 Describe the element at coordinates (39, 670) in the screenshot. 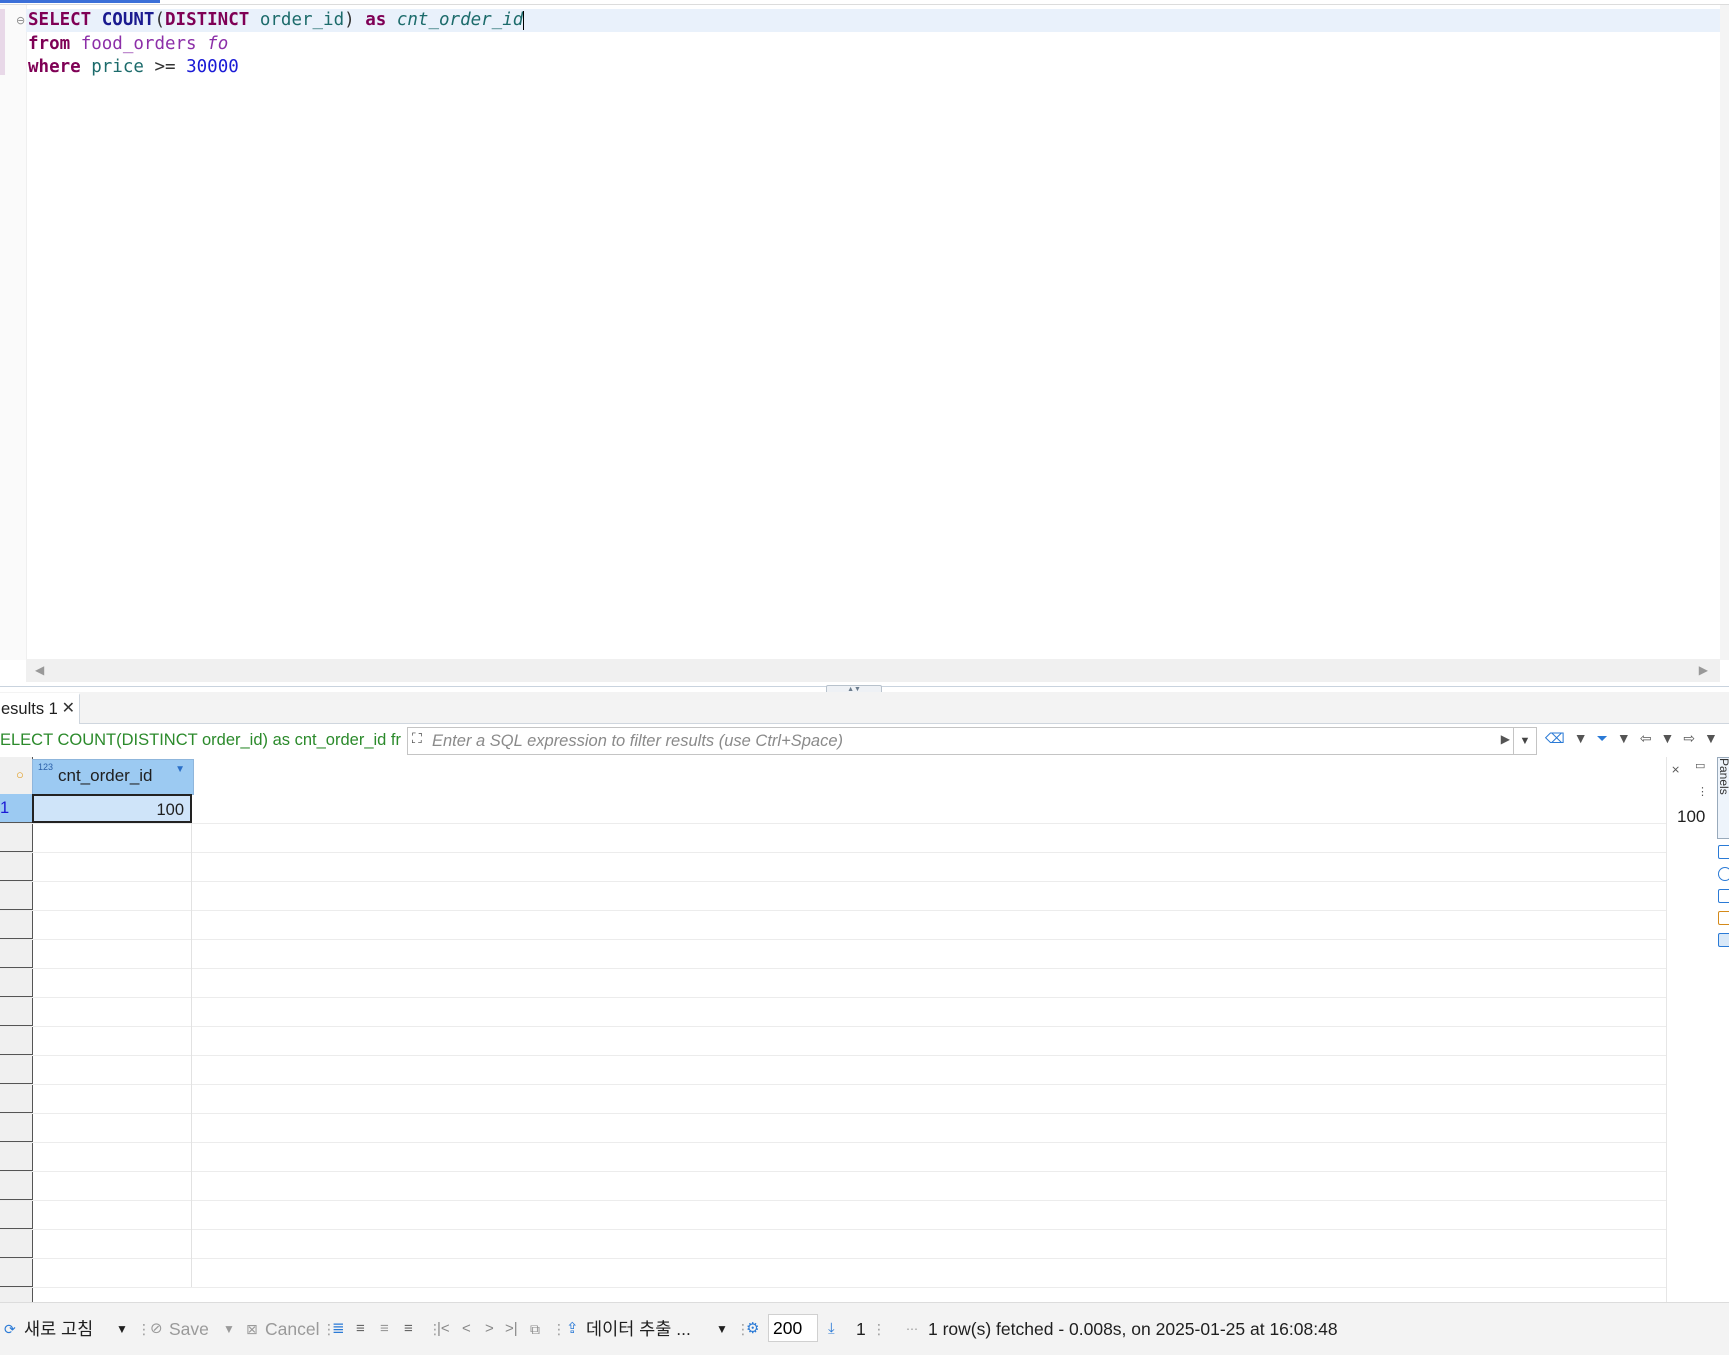

I see `scroll-left-icon: ◀` at that location.